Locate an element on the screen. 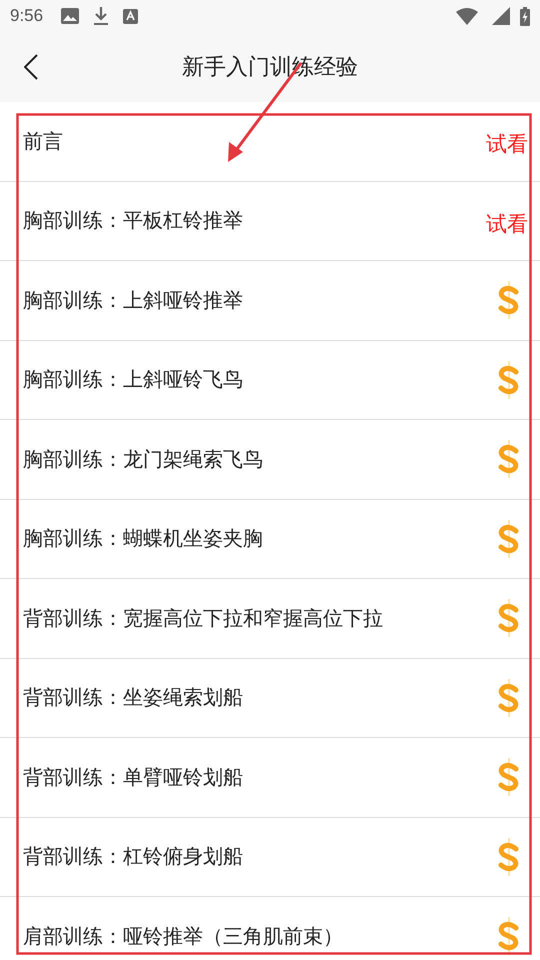  signal-icon is located at coordinates (501, 16).